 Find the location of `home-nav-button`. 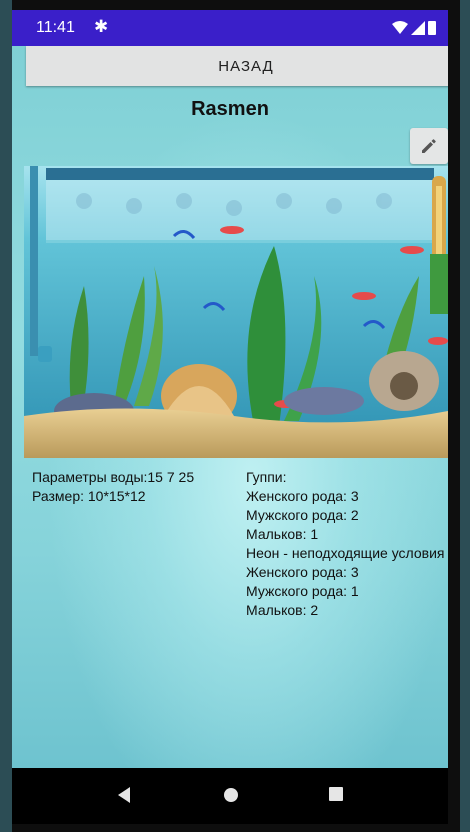

home-nav-button is located at coordinates (231, 797).